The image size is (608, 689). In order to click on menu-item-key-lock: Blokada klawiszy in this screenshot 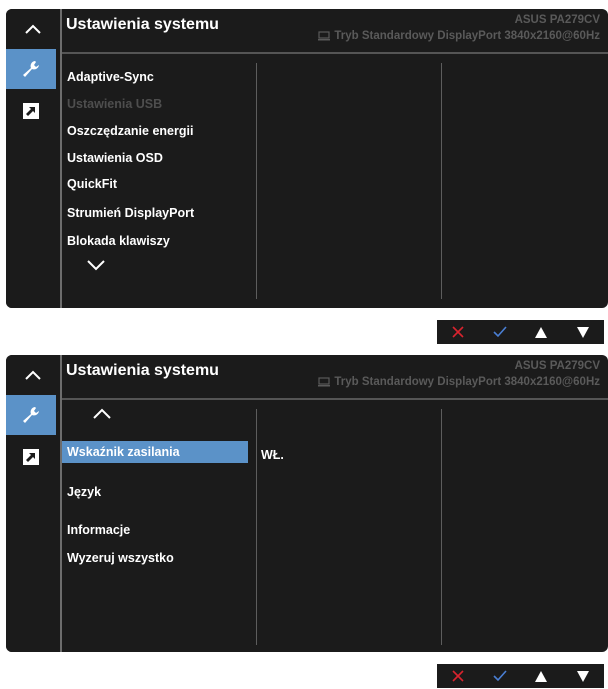, I will do `click(118, 241)`.